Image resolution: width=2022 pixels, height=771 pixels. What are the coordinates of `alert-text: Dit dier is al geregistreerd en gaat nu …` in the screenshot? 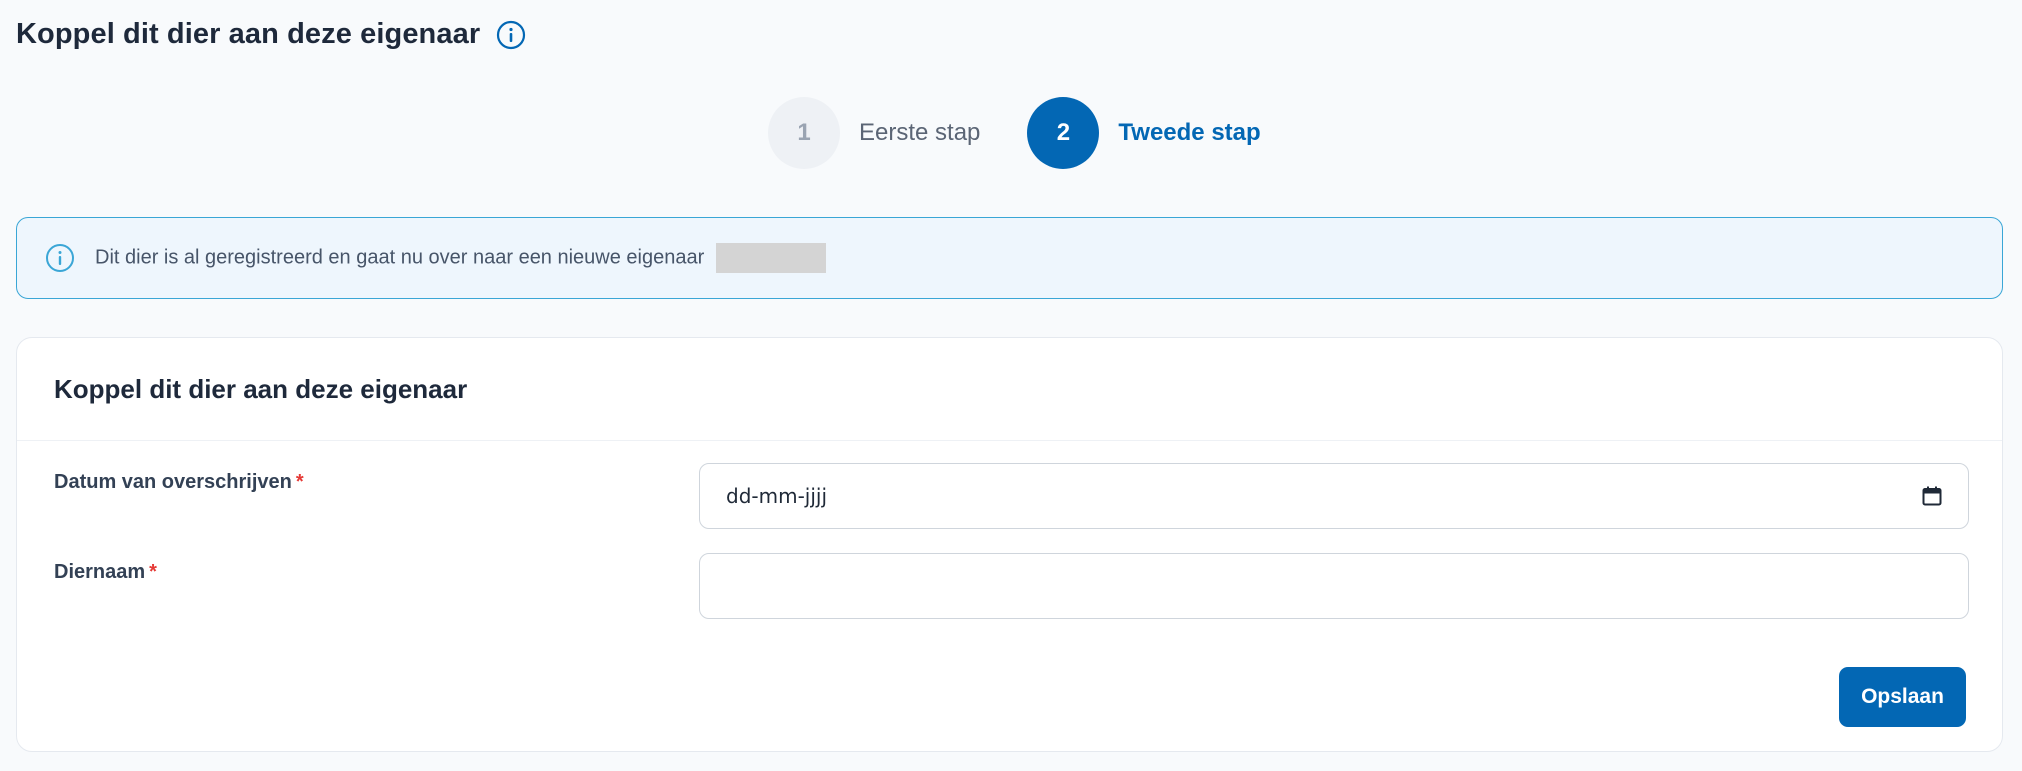 It's located at (460, 258).